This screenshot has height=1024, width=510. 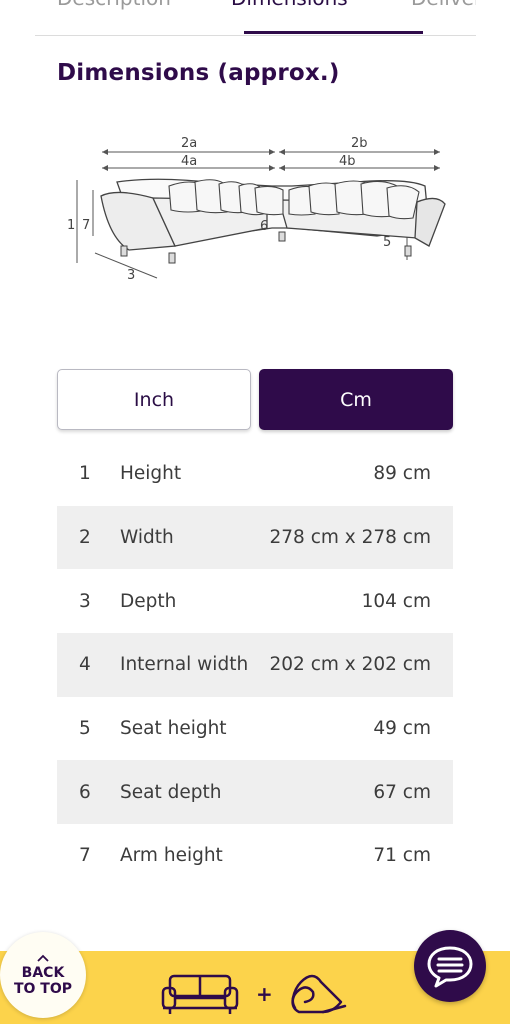 What do you see at coordinates (85, 665) in the screenshot?
I see `row-number: 4` at bounding box center [85, 665].